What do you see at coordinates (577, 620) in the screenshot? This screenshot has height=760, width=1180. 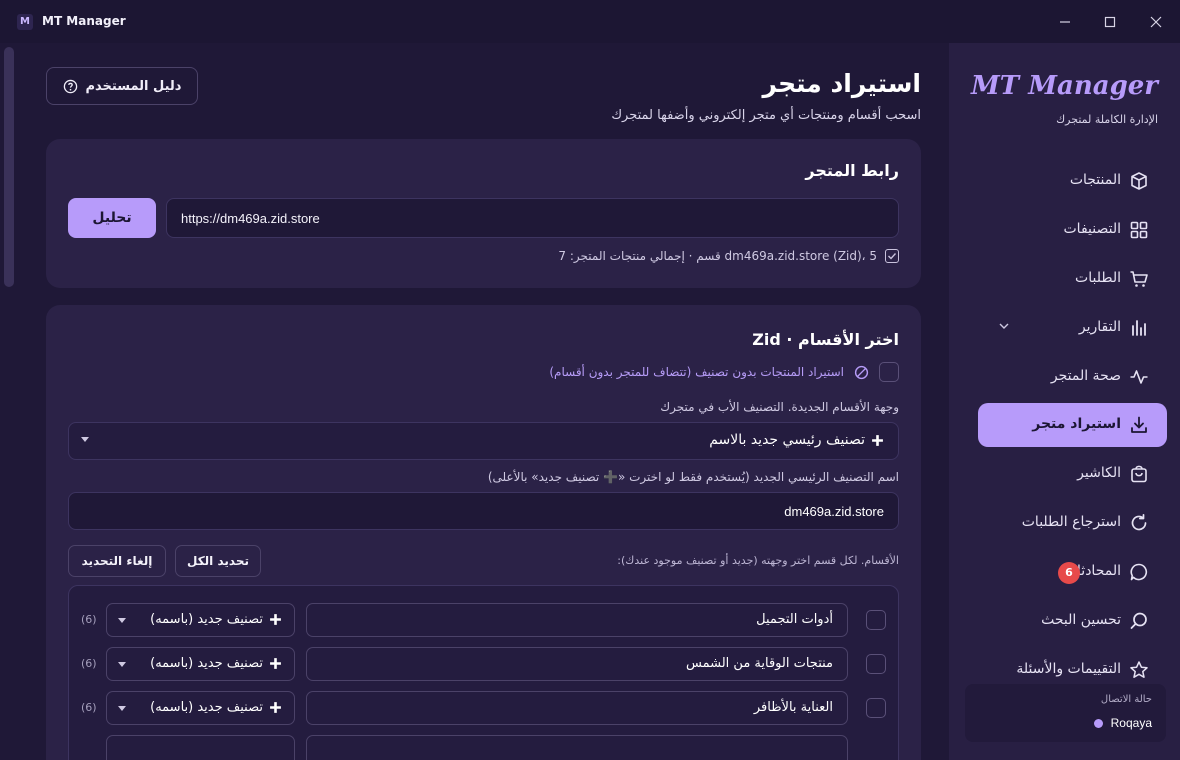 I see `category-name-field: أدوات التجميل` at bounding box center [577, 620].